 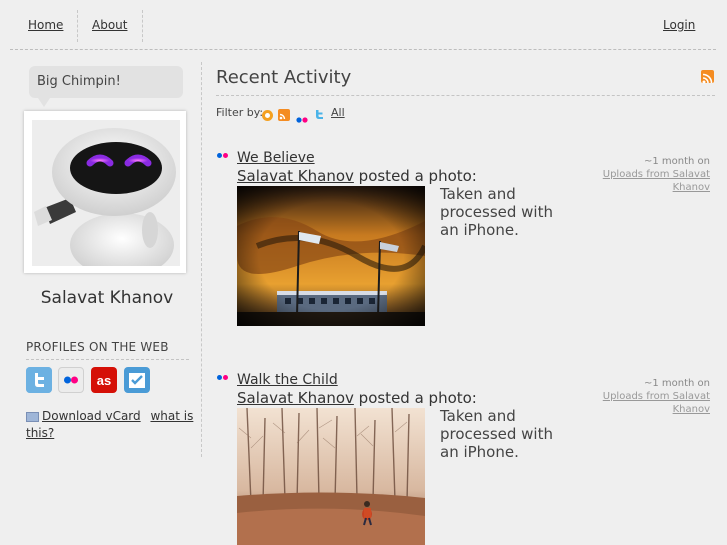 I want to click on rss-filter-icon, so click(x=284, y=115).